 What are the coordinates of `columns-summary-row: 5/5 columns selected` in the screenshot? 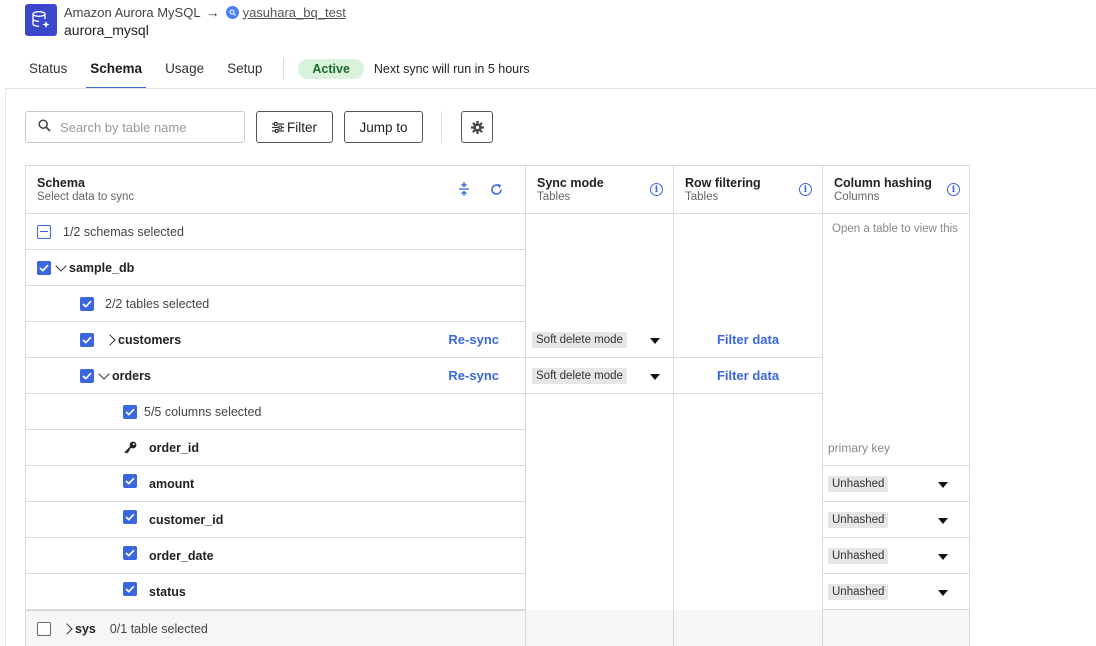 It's located at (275, 412).